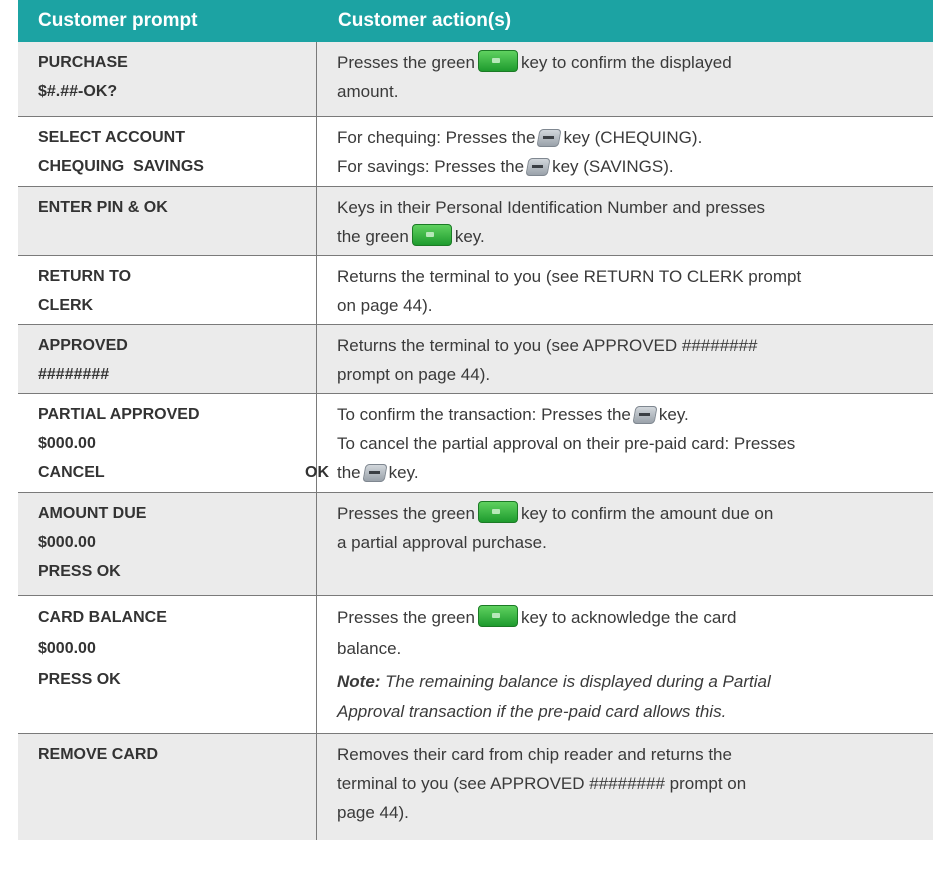 The height and width of the screenshot is (871, 934). Describe the element at coordinates (369, 648) in the screenshot. I see `action-text: balance.` at that location.